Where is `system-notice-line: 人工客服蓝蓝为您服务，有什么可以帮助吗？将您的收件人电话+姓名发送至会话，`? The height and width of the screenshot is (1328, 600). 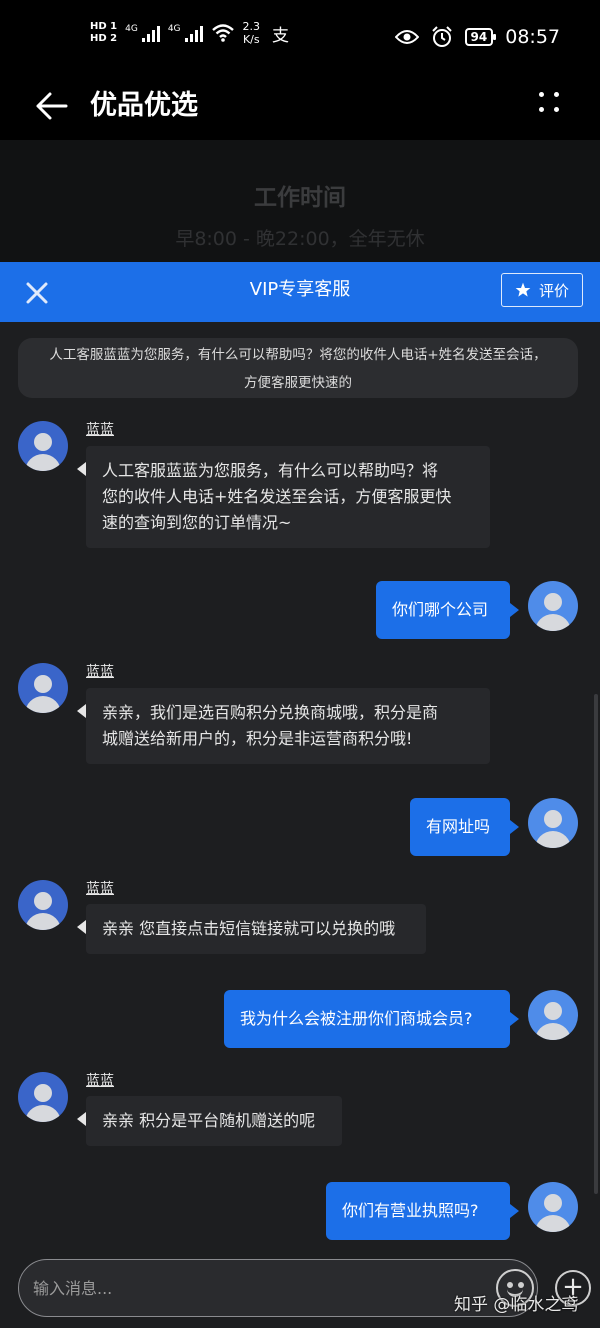 system-notice-line: 人工客服蓝蓝为您服务，有什么可以帮助吗？将您的收件人电话+姓名发送至会话， is located at coordinates (298, 355).